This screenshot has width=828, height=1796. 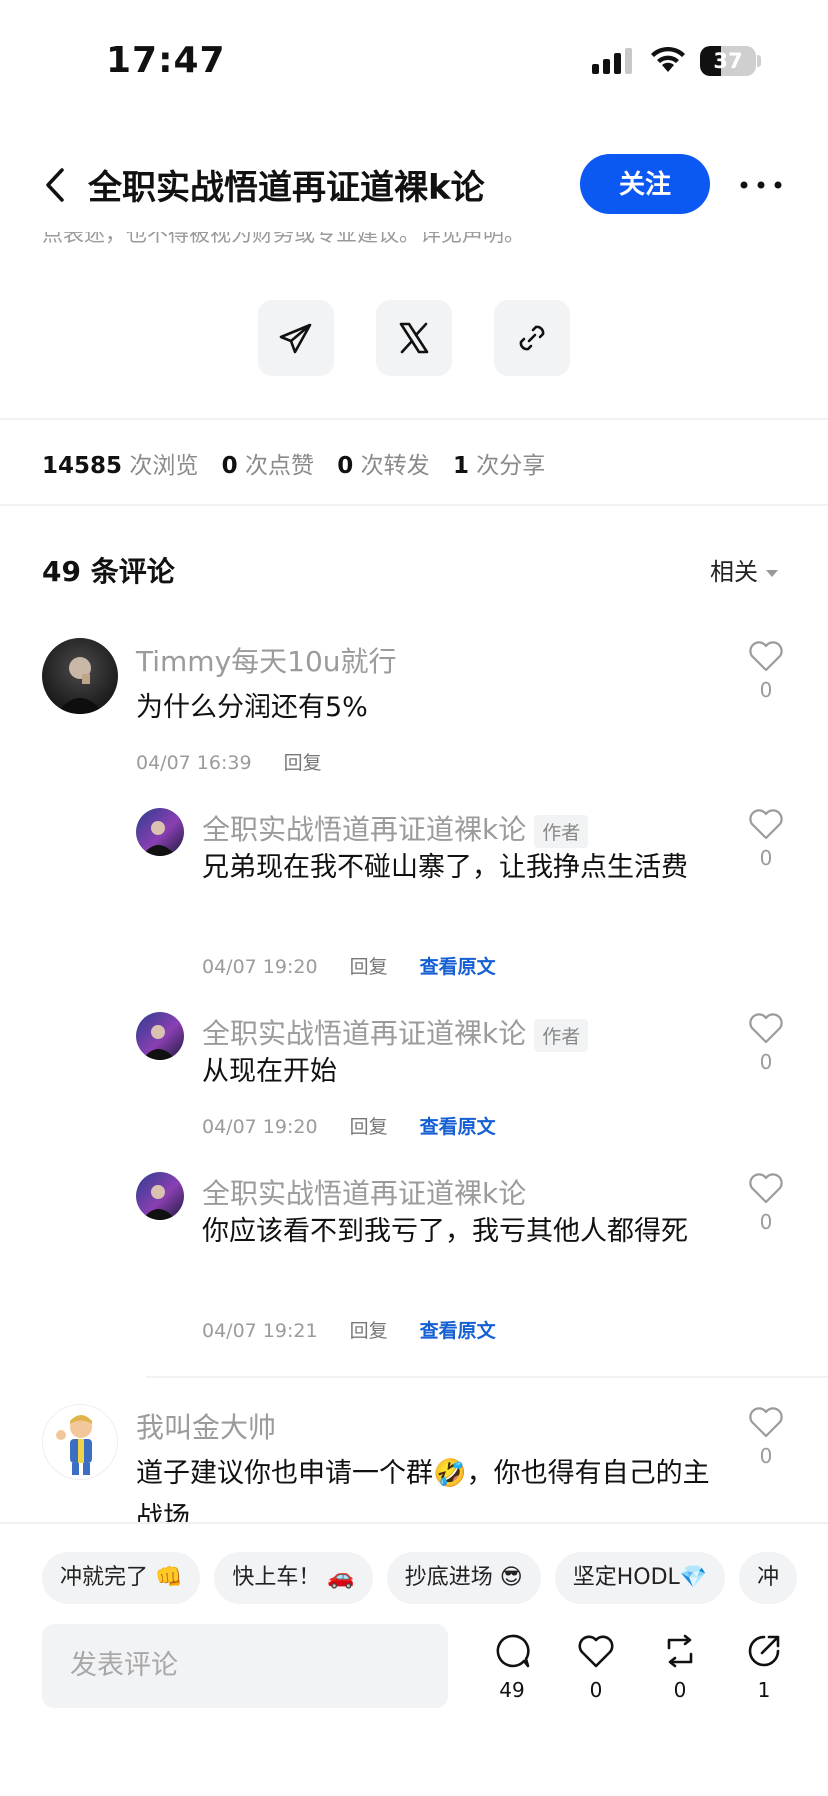 What do you see at coordinates (260, 1331) in the screenshot?
I see `comment-time: 04/07 19:21` at bounding box center [260, 1331].